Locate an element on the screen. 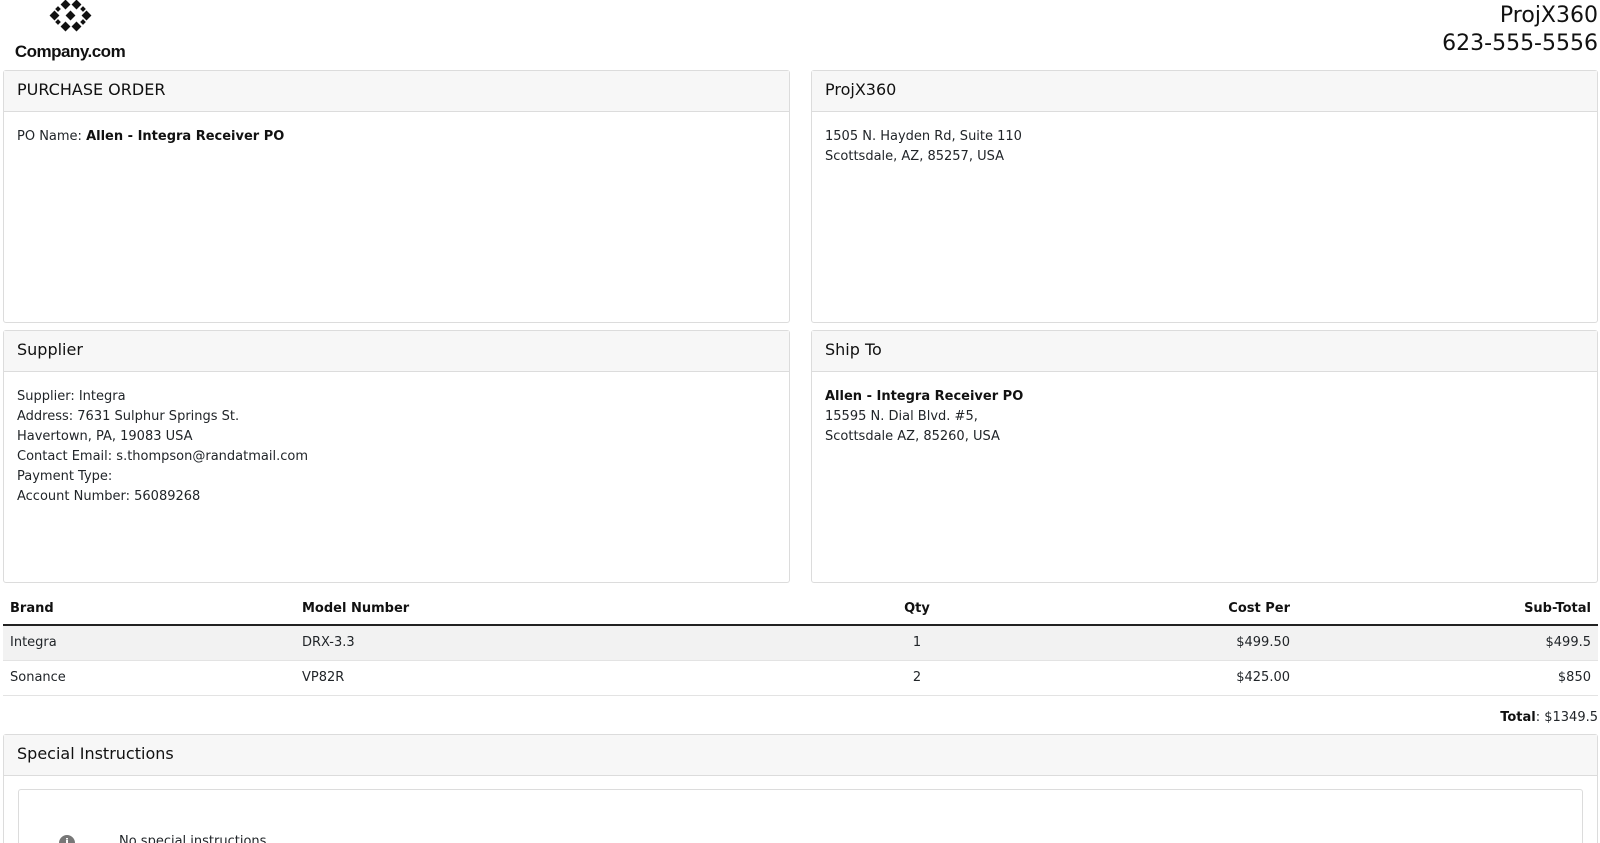 The height and width of the screenshot is (843, 1600). cell-brand: Sonance is located at coordinates (149, 678).